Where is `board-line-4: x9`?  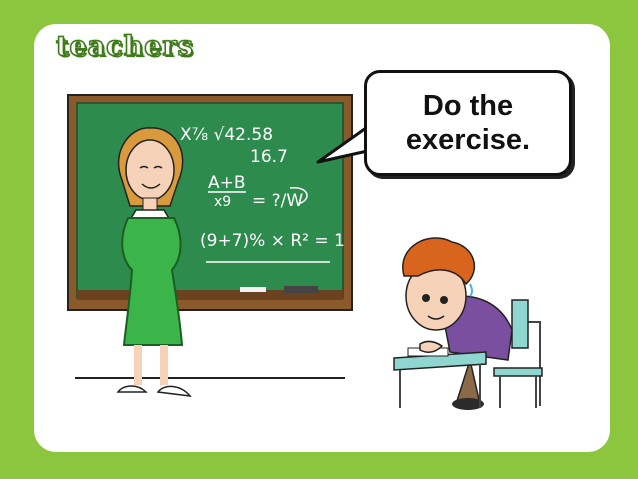
board-line-4: x9 is located at coordinates (222, 202).